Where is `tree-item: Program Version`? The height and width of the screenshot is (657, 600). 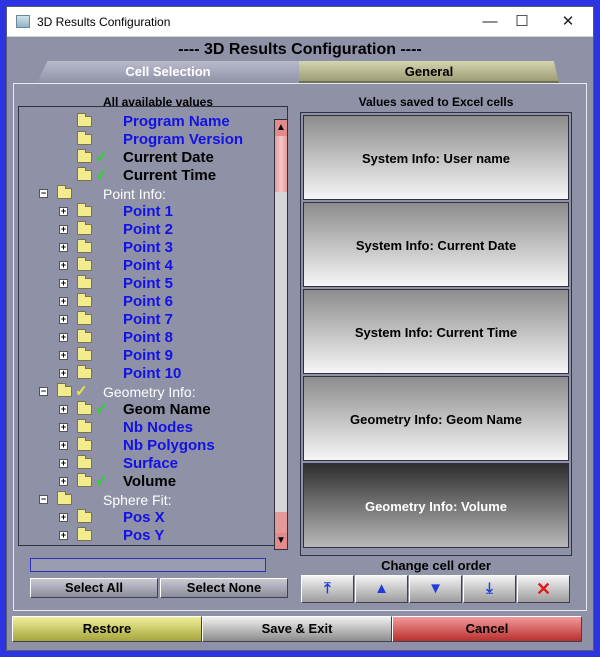 tree-item: Program Version is located at coordinates (147, 140).